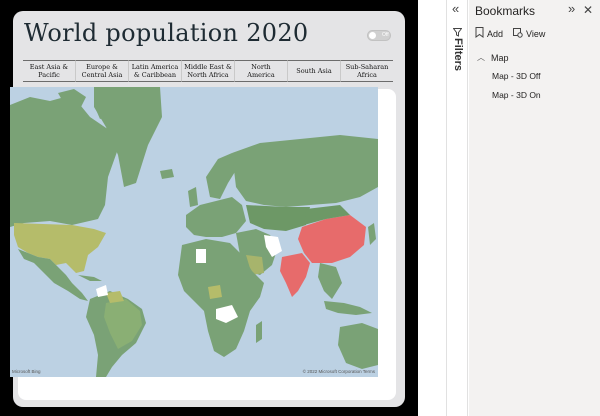 This screenshot has width=600, height=416. I want to click on page-title: World population 2020, so click(166, 33).